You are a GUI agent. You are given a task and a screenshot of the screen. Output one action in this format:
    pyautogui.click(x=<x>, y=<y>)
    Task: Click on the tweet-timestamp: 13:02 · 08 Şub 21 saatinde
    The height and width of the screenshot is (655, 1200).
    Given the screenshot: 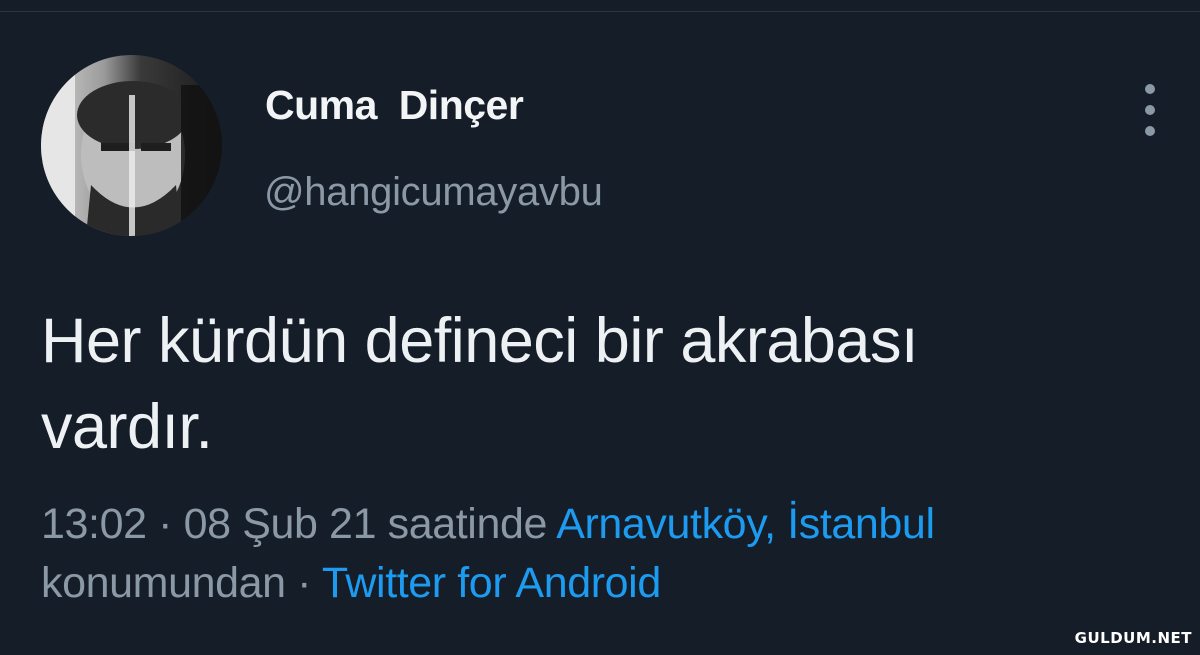 What is the action you would take?
    pyautogui.click(x=294, y=524)
    